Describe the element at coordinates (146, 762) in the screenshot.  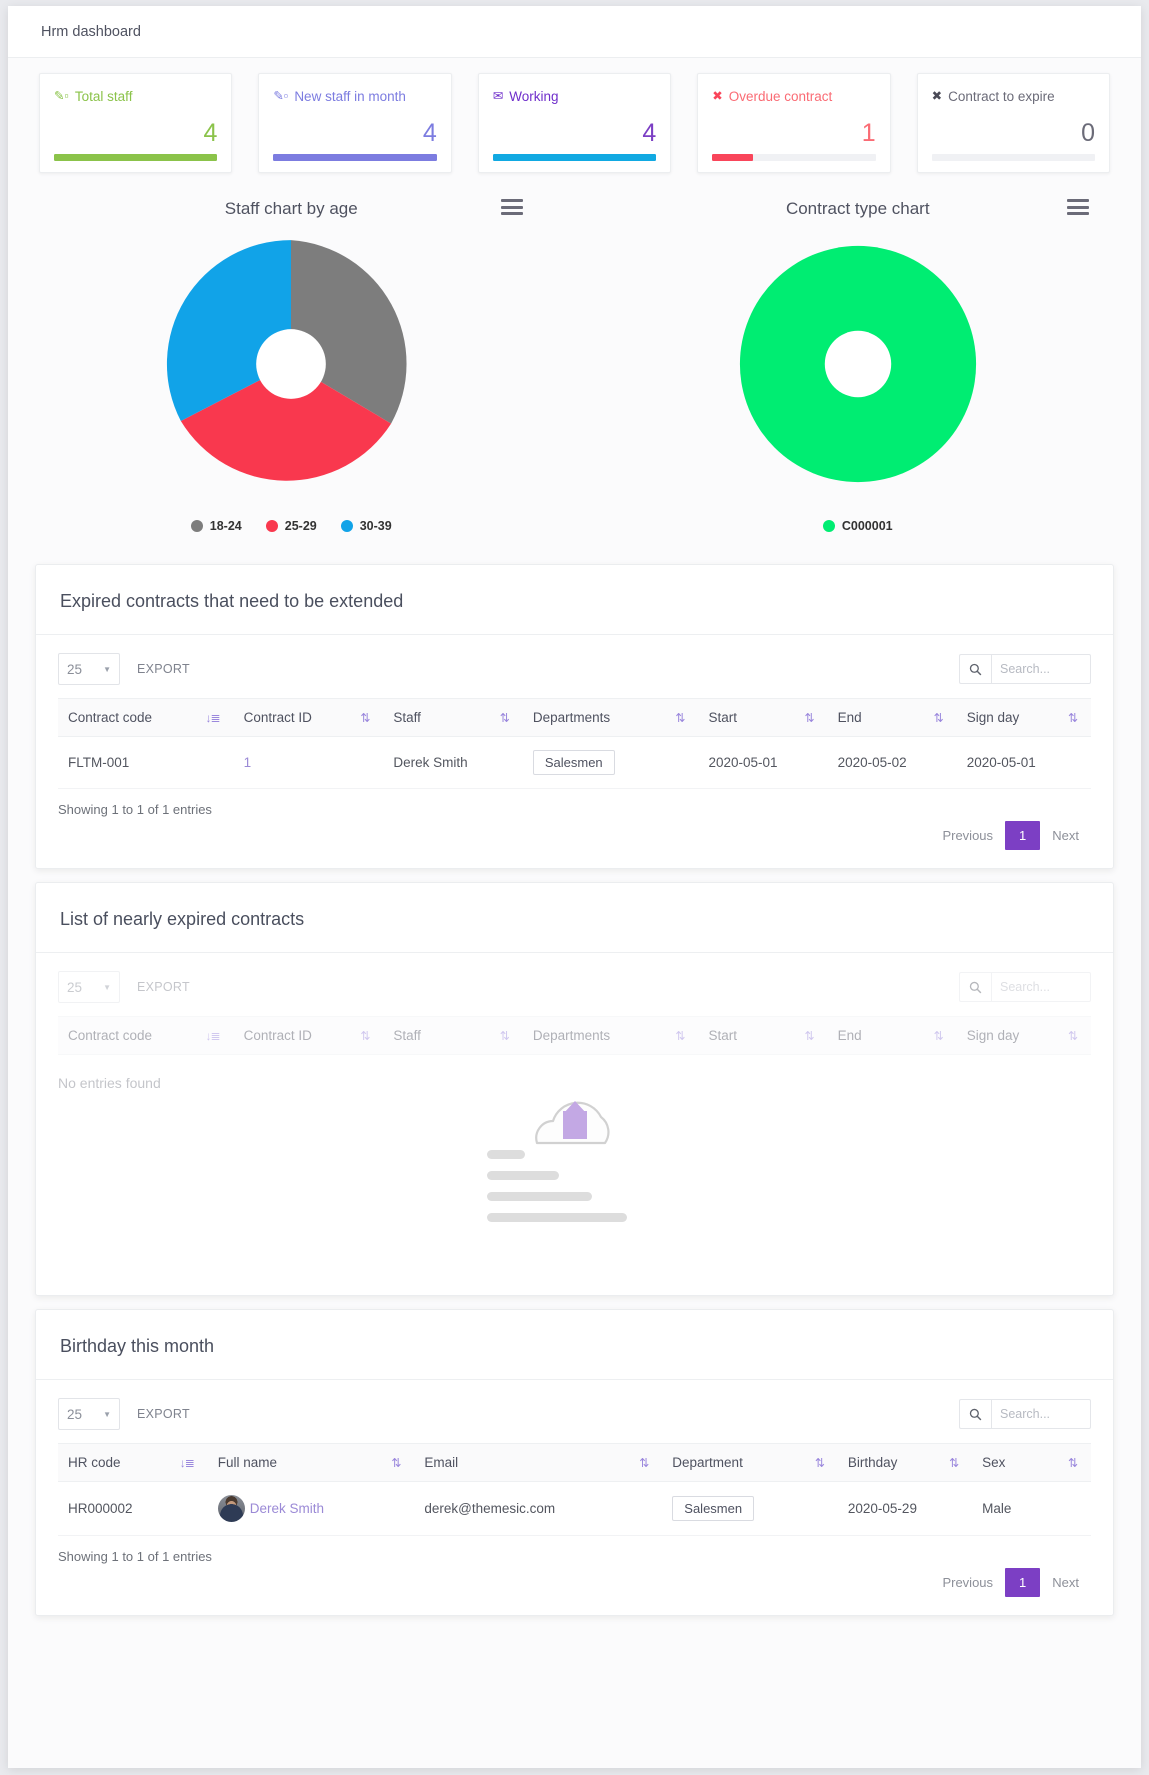
I see `cell-contract-code: FLTM-001` at that location.